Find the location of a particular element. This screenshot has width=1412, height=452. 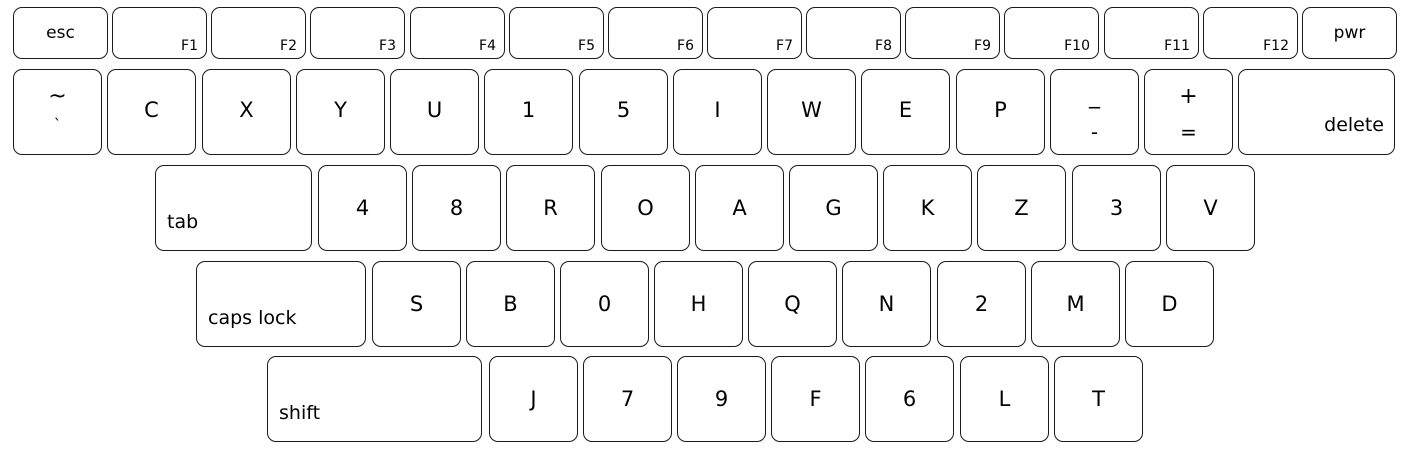

key-label: tab is located at coordinates (183, 222).